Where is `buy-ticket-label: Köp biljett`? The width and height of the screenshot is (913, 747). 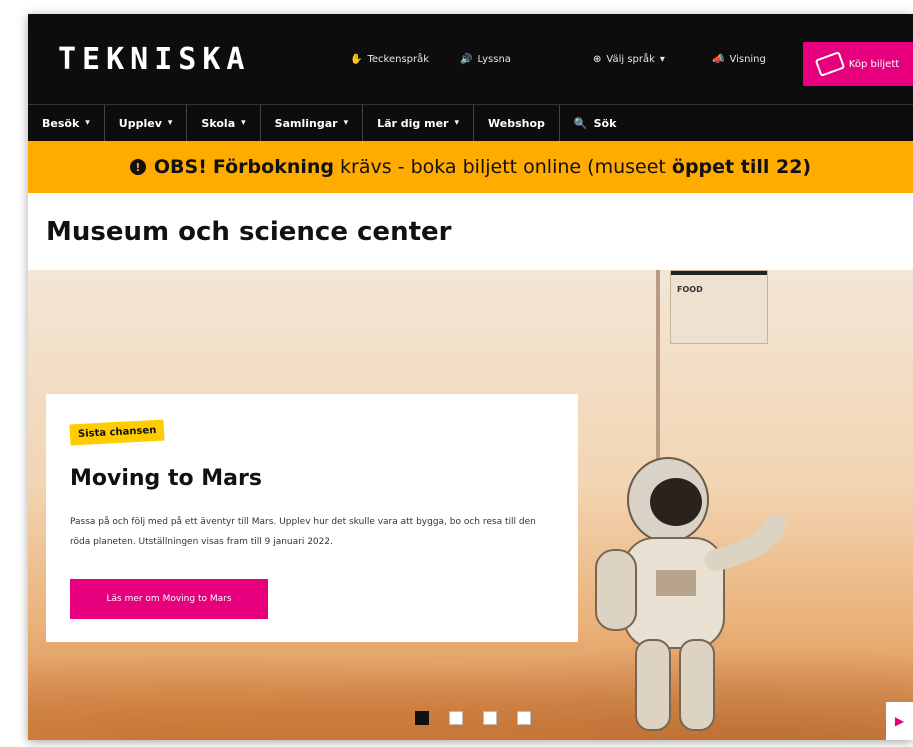 buy-ticket-label: Köp biljett is located at coordinates (874, 64).